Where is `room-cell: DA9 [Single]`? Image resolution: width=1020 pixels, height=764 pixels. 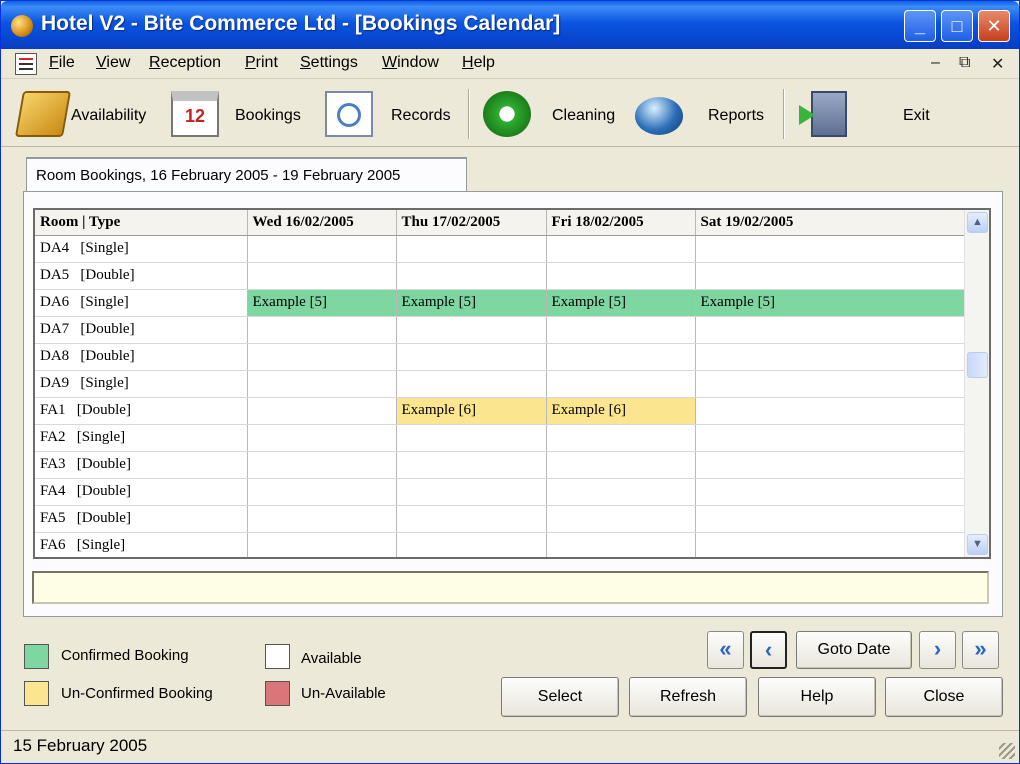
room-cell: DA9 [Single] is located at coordinates (141, 384).